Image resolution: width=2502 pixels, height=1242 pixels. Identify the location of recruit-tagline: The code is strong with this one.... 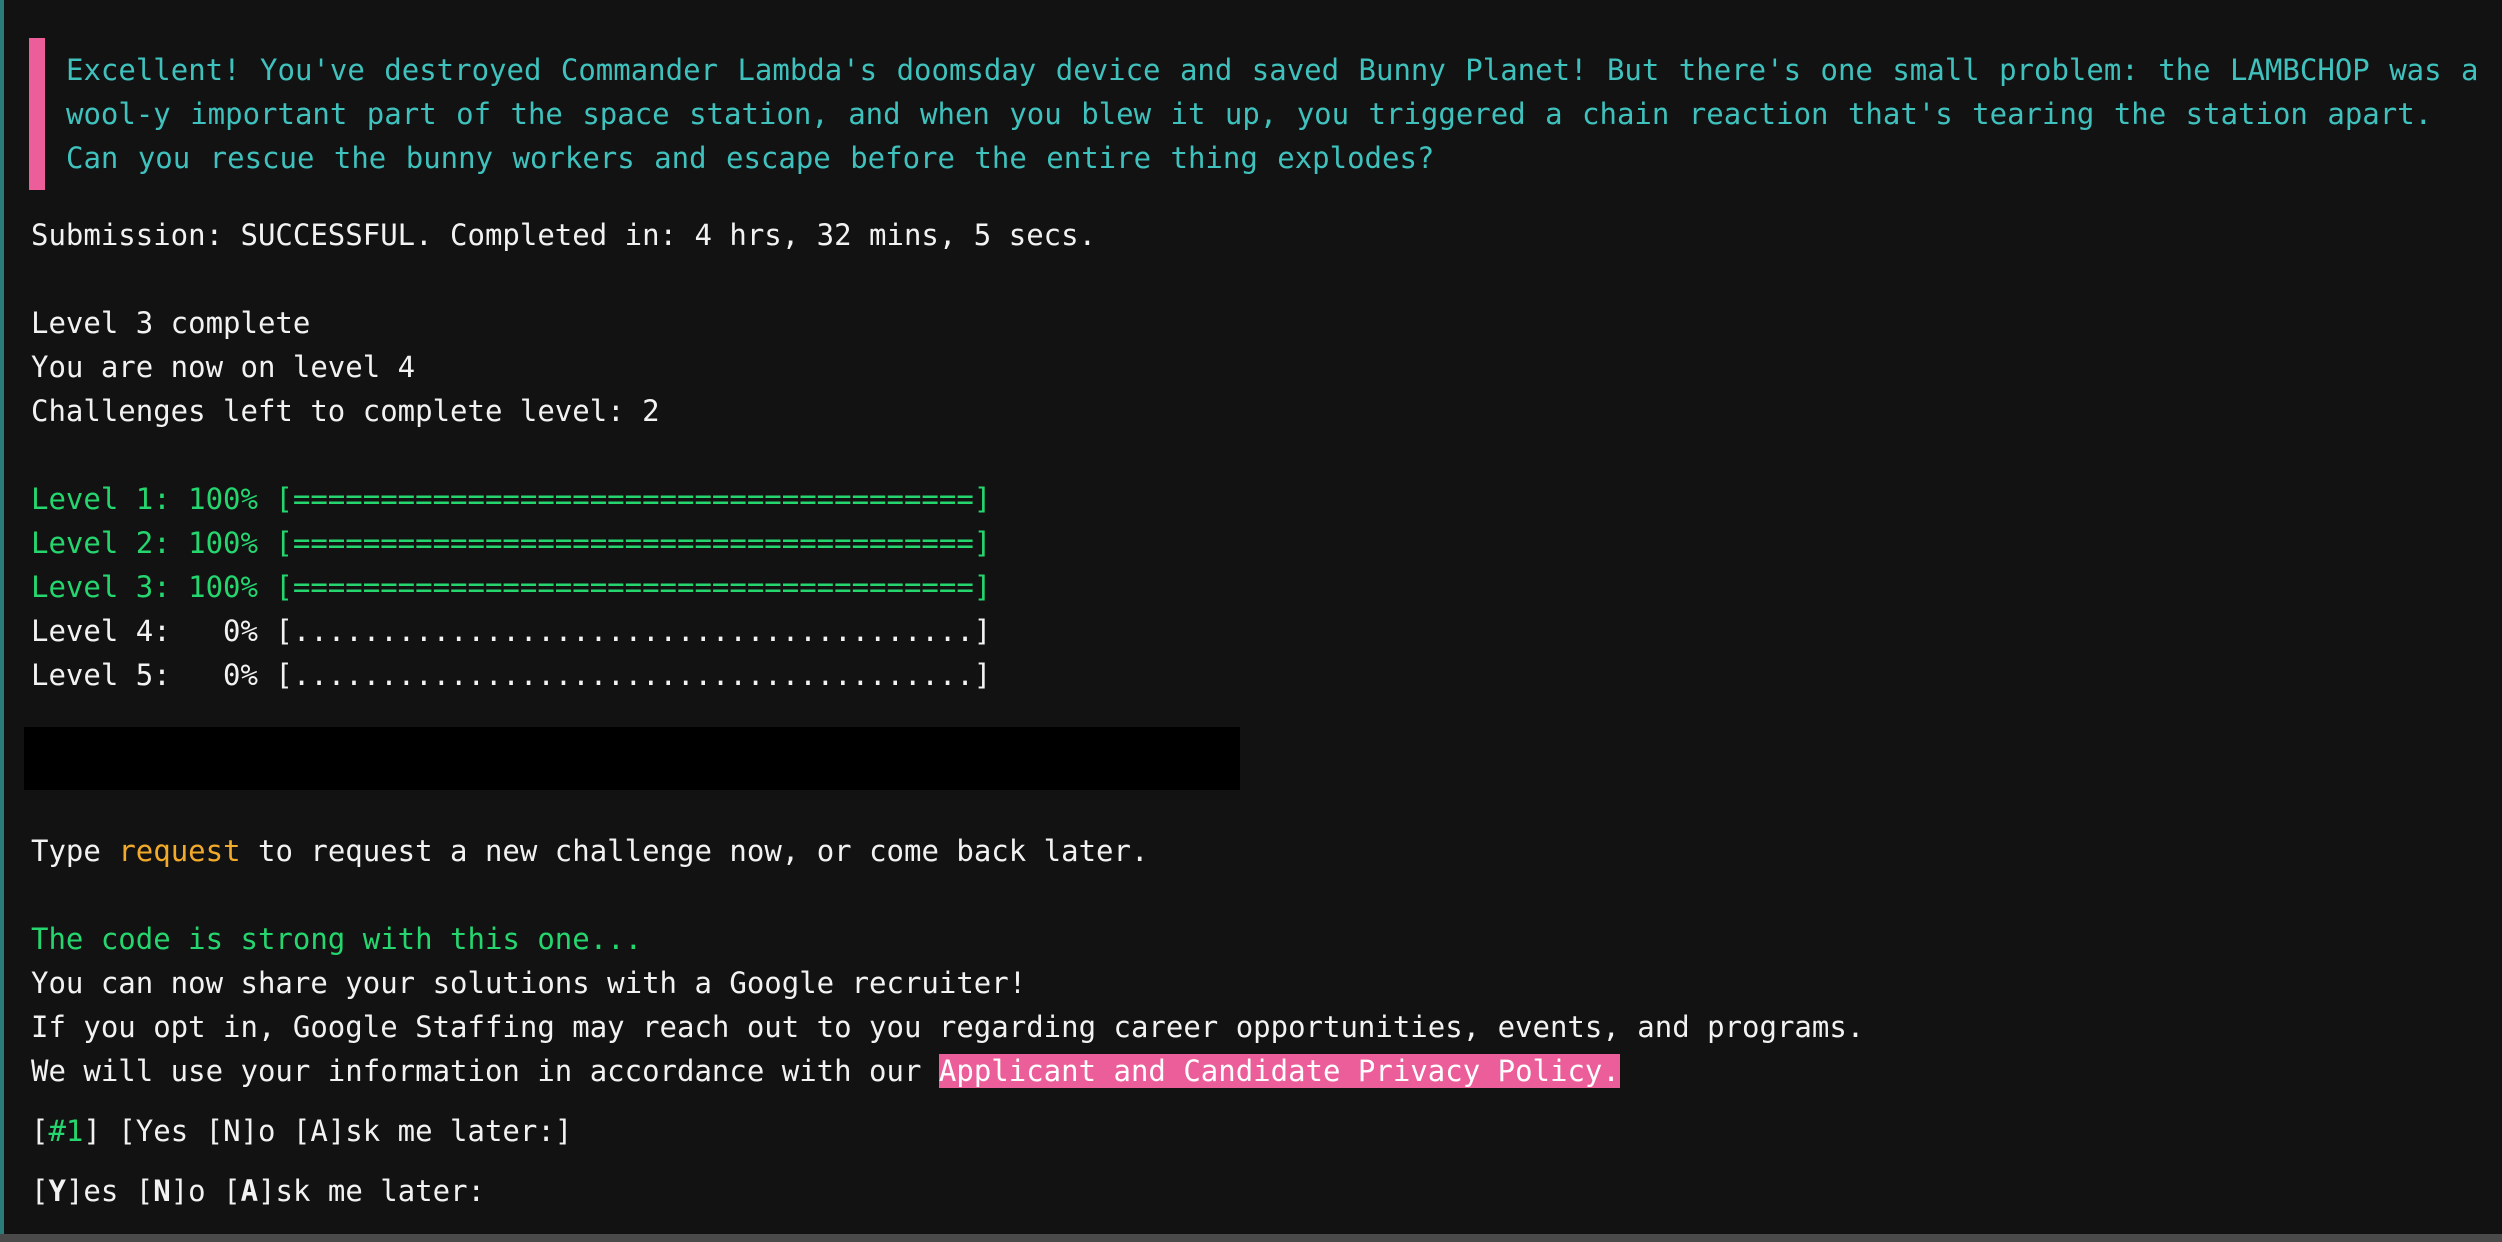
(337, 939).